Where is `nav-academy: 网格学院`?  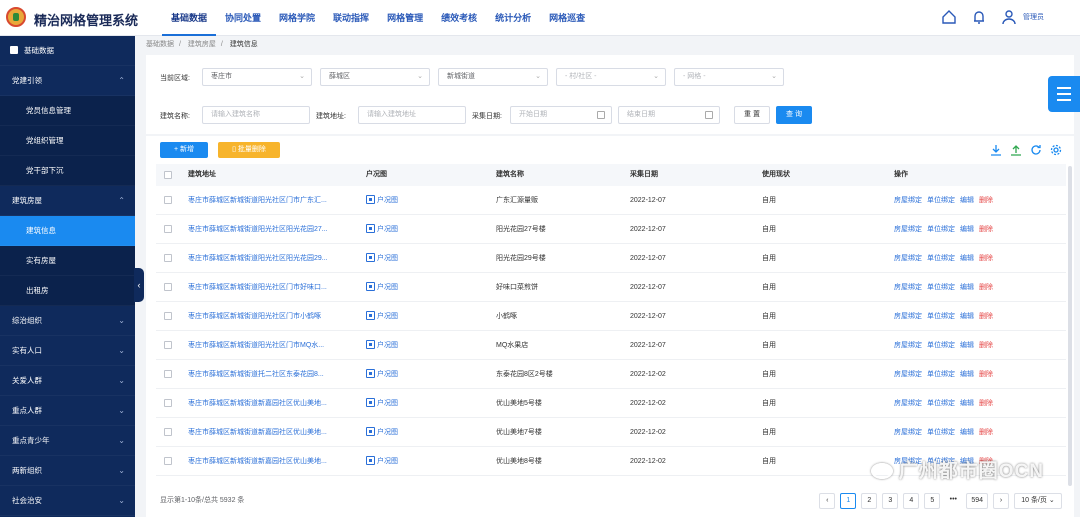
nav-academy: 网格学院 is located at coordinates (297, 18).